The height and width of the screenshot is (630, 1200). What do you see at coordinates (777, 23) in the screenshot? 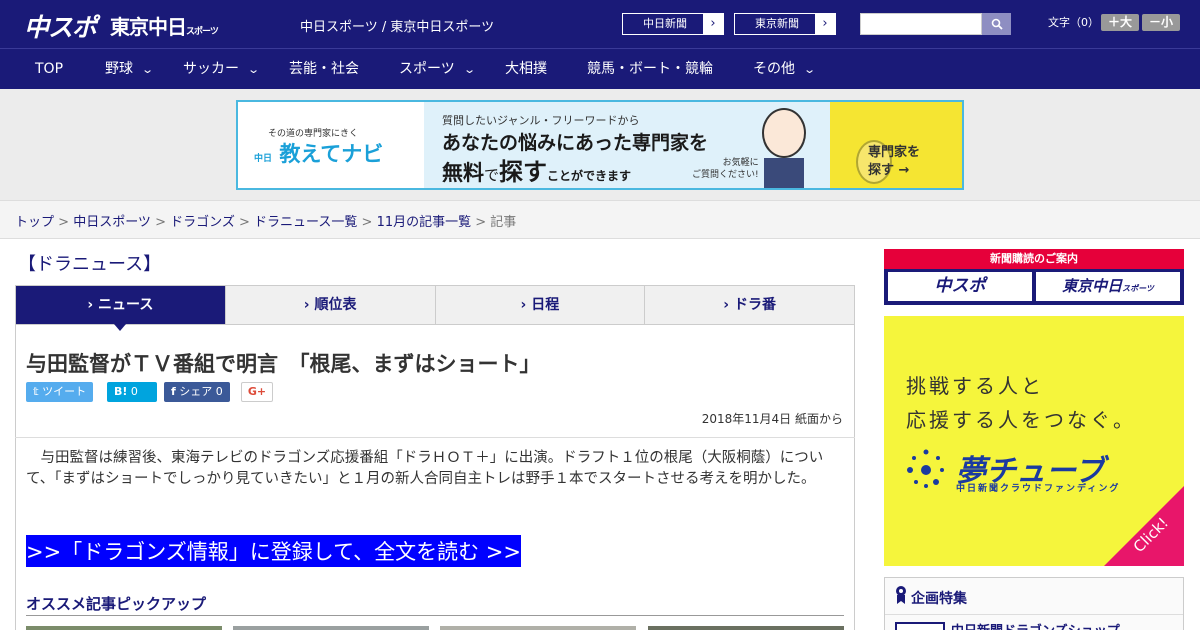
I see `tokyo-shimbun-label: 東京新聞` at bounding box center [777, 23].